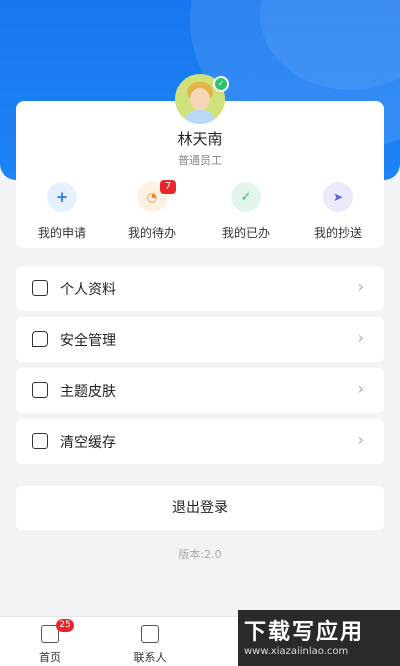  I want to click on tab-label: 联系人, so click(150, 657).